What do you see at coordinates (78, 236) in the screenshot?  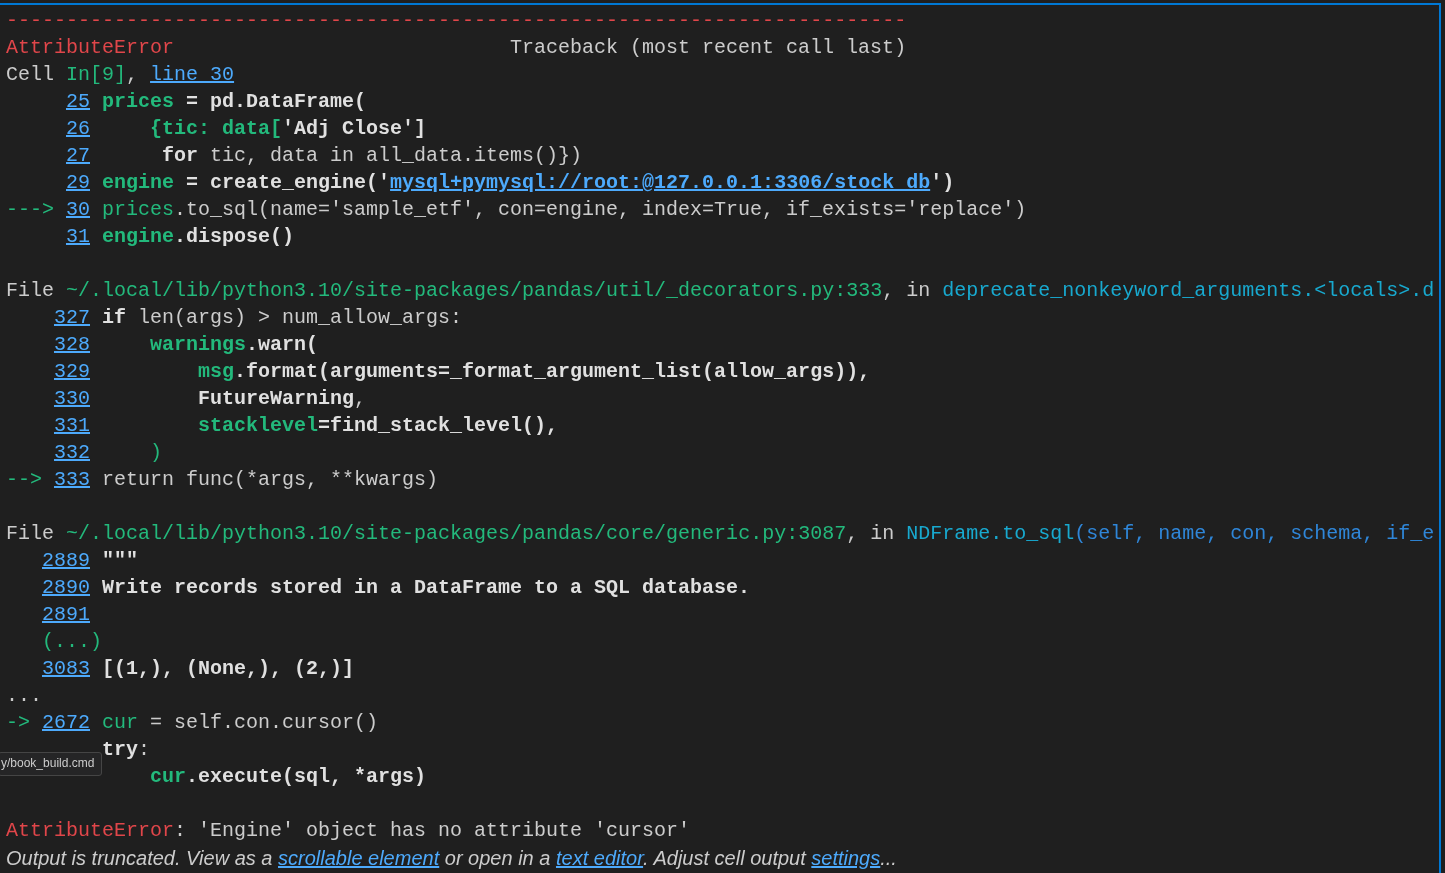 I see `line-number-link: 31` at bounding box center [78, 236].